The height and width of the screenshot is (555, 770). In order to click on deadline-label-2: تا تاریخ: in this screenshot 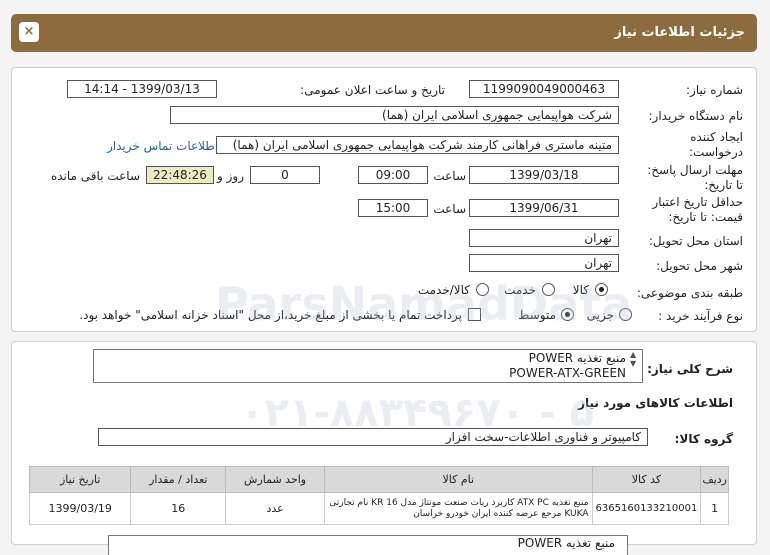, I will do `click(723, 185)`.